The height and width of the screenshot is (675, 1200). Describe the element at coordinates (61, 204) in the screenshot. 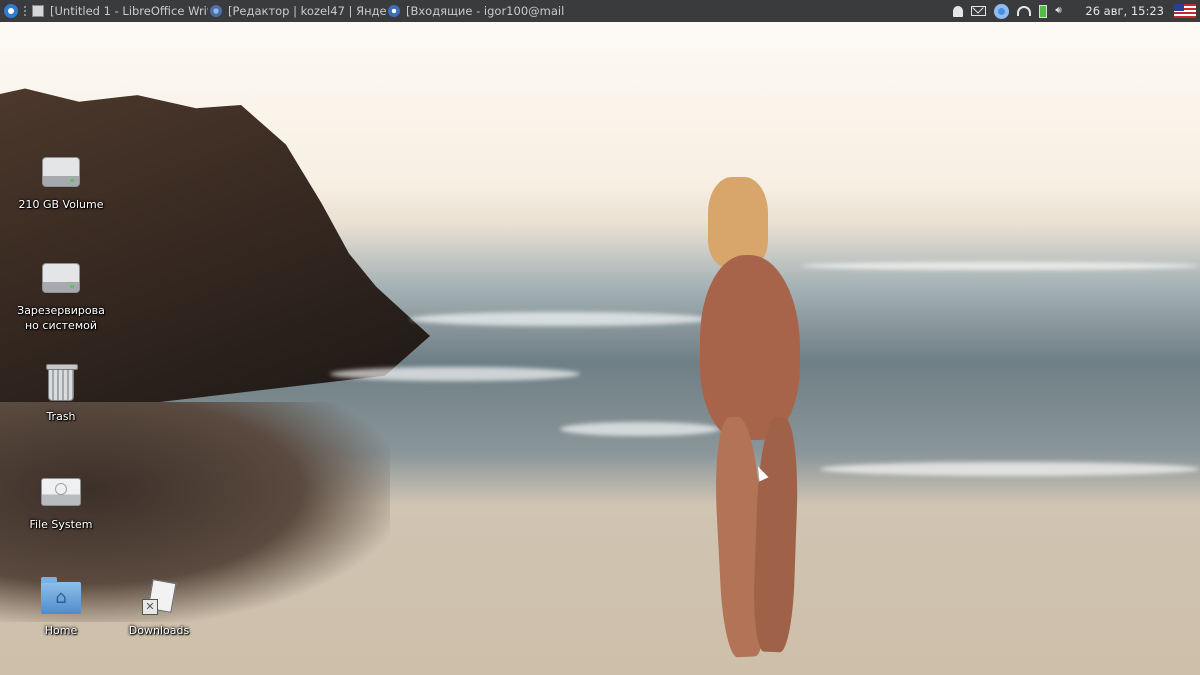

I see `desktop-icon-label: 210 GB Volume` at that location.